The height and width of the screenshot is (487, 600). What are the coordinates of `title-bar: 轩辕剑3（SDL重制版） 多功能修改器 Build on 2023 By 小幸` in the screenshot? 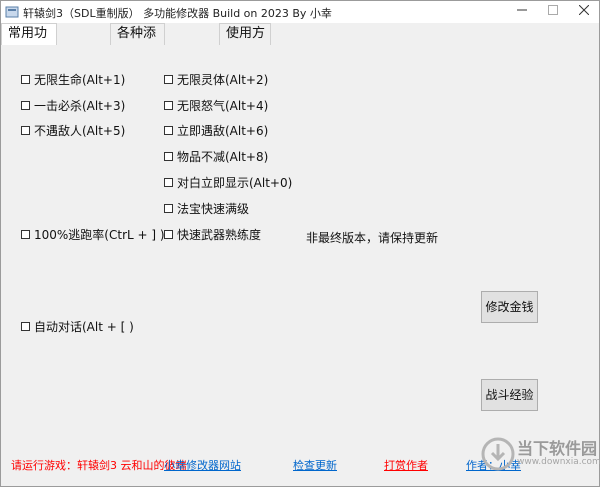 It's located at (300, 12).